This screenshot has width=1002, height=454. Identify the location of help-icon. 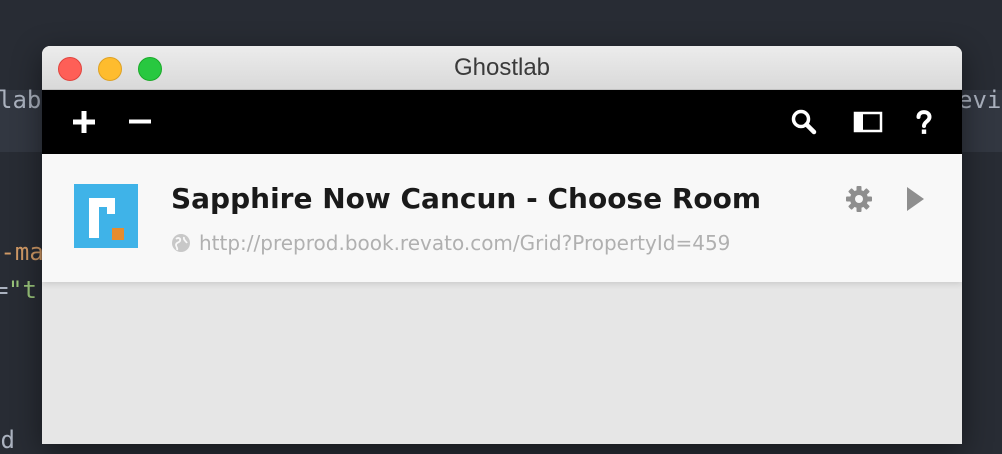
(924, 122).